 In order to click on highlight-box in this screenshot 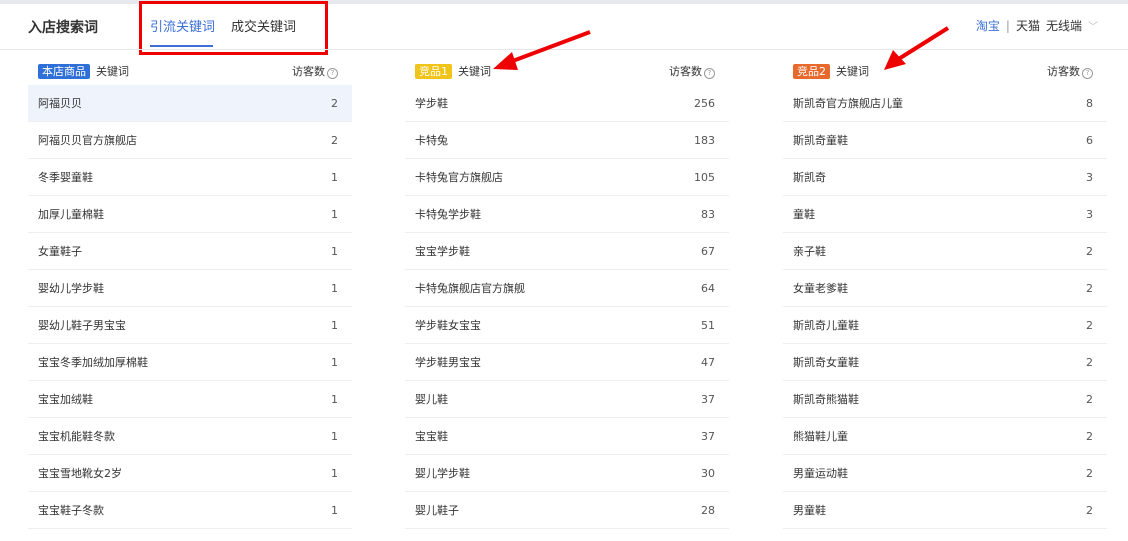, I will do `click(233, 28)`.